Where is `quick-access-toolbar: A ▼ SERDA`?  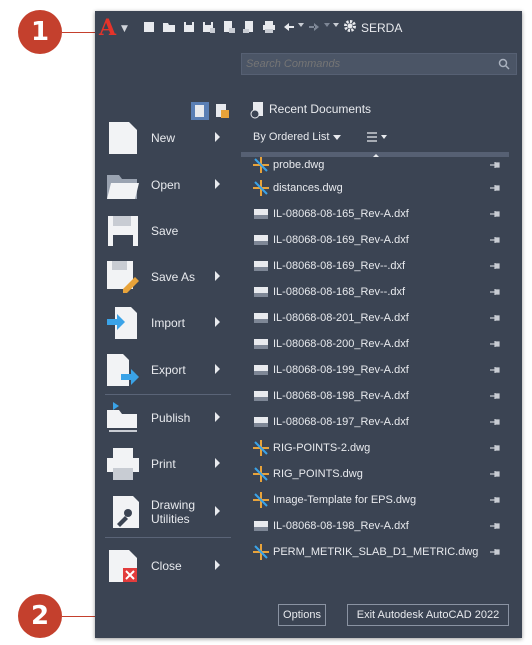
quick-access-toolbar: A ▼ SERDA is located at coordinates (308, 28).